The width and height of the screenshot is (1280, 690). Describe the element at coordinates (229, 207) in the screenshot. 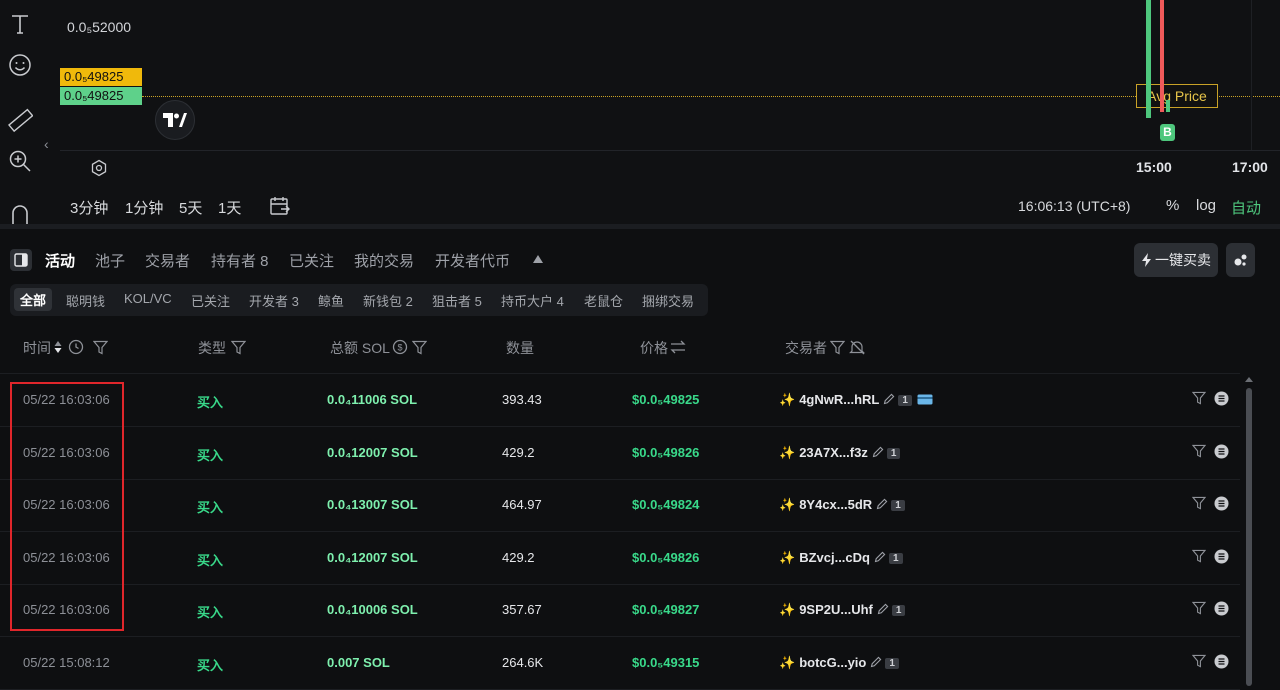

I see `timeframe-1d: 1天` at that location.